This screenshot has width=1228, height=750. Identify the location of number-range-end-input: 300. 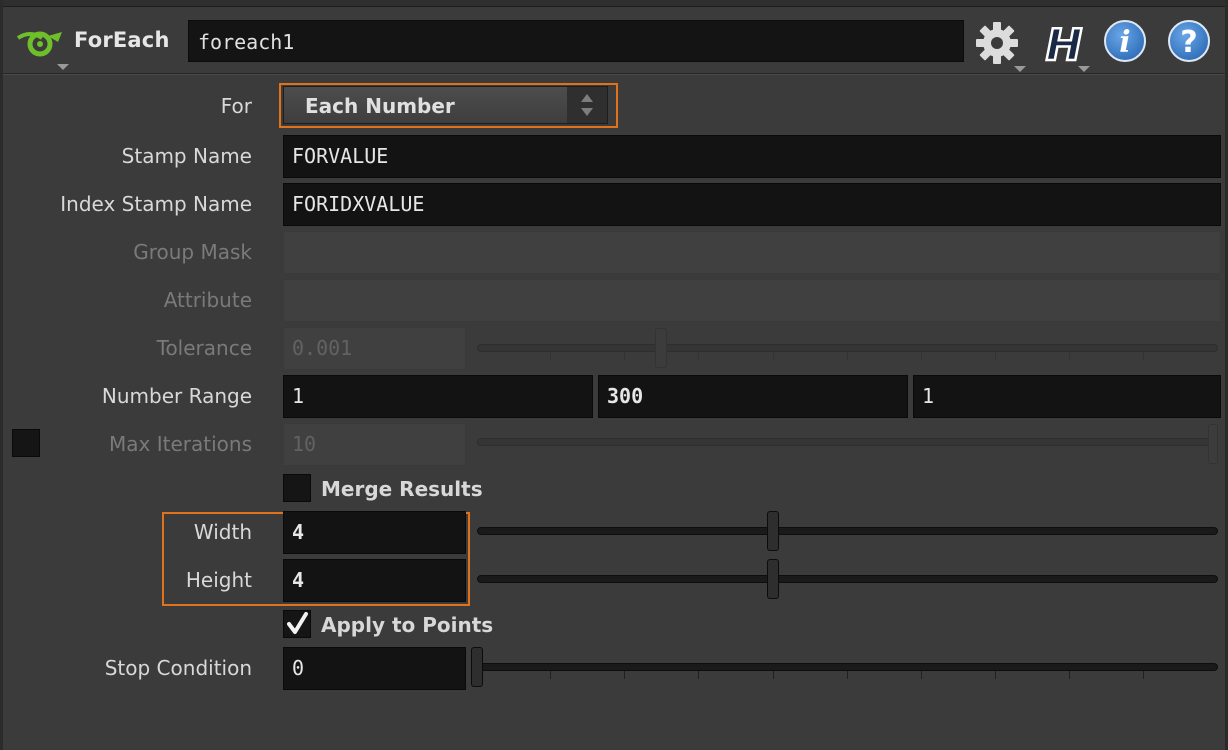
(753, 396).